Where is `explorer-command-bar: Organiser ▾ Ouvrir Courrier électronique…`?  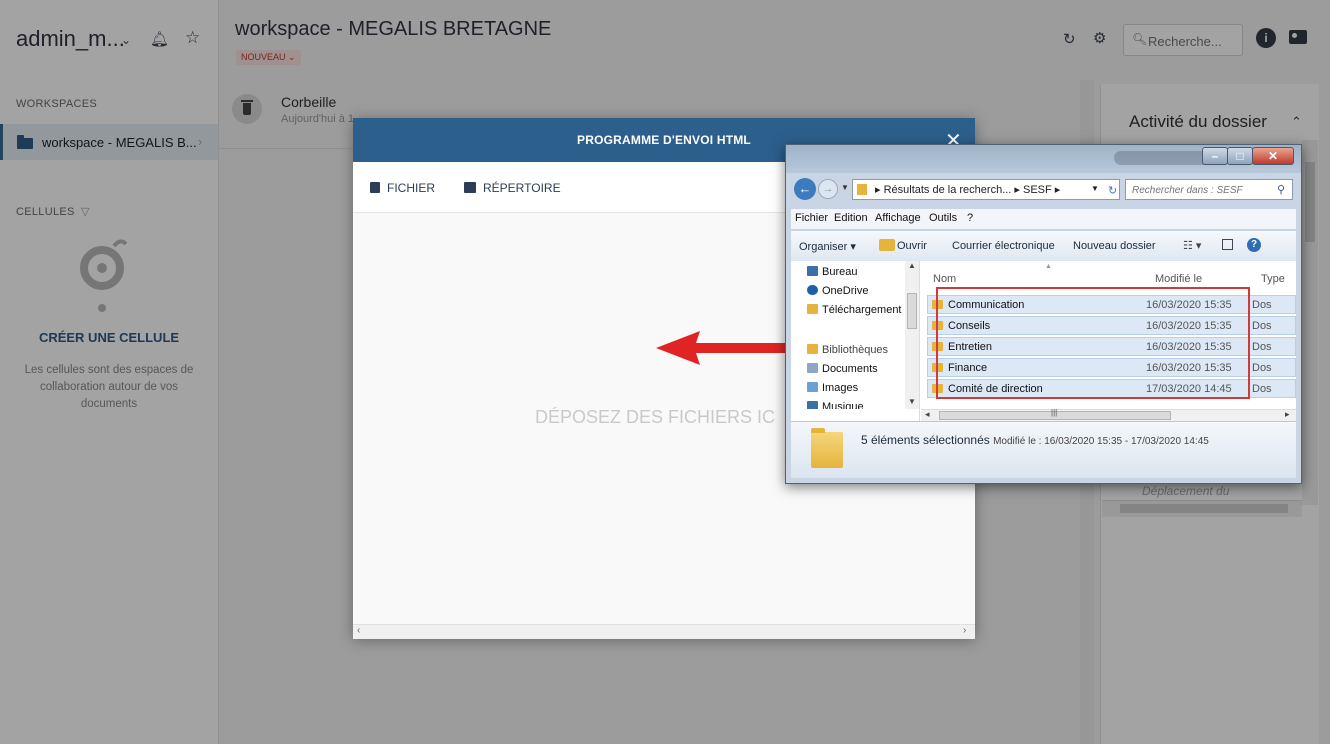
explorer-command-bar: Organiser ▾ Ouvrir Courrier électronique… is located at coordinates (1043, 246).